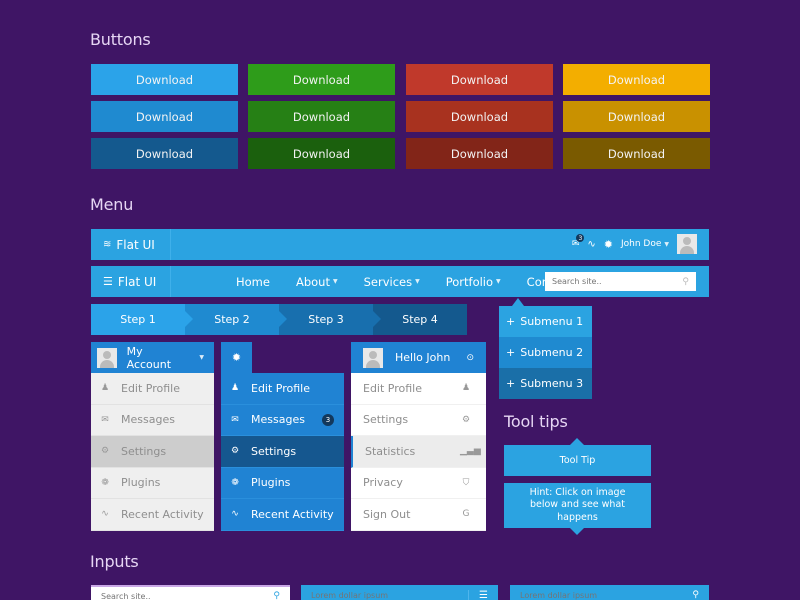 This screenshot has width=800, height=600. Describe the element at coordinates (162, 514) in the screenshot. I see `menu-item-label: Recent Activity` at that location.